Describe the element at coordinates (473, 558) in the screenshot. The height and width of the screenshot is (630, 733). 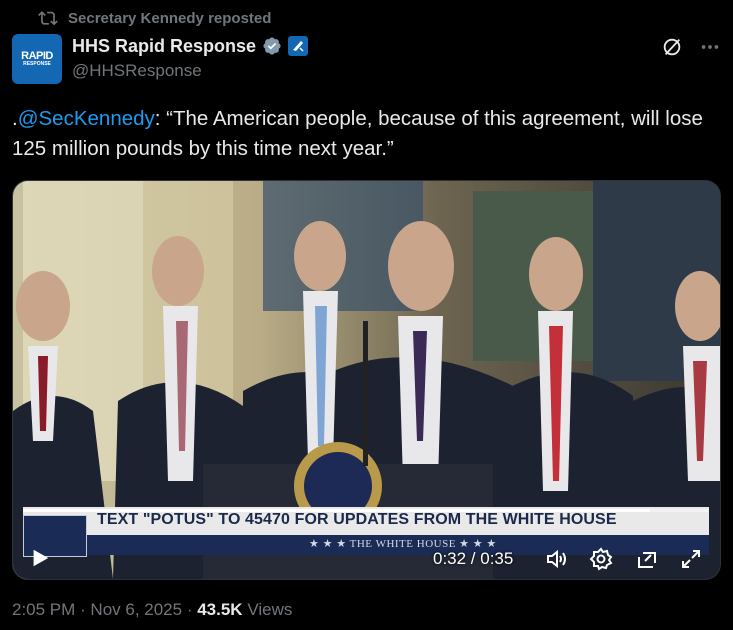
I see `video-time: 0:32 / 0:35` at that location.